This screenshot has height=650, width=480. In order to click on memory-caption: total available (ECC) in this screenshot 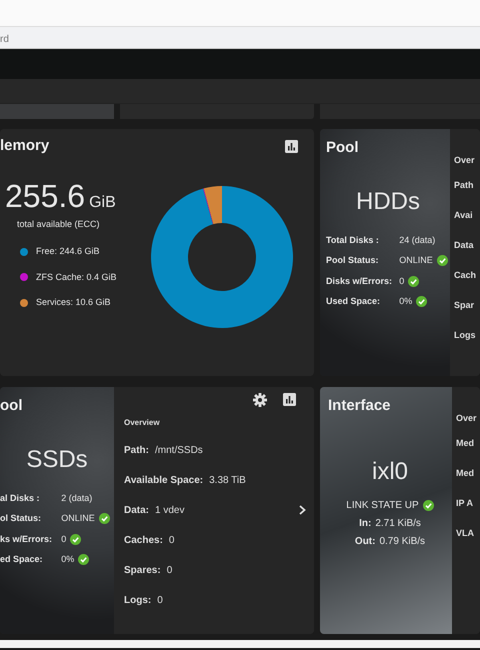, I will do `click(59, 224)`.